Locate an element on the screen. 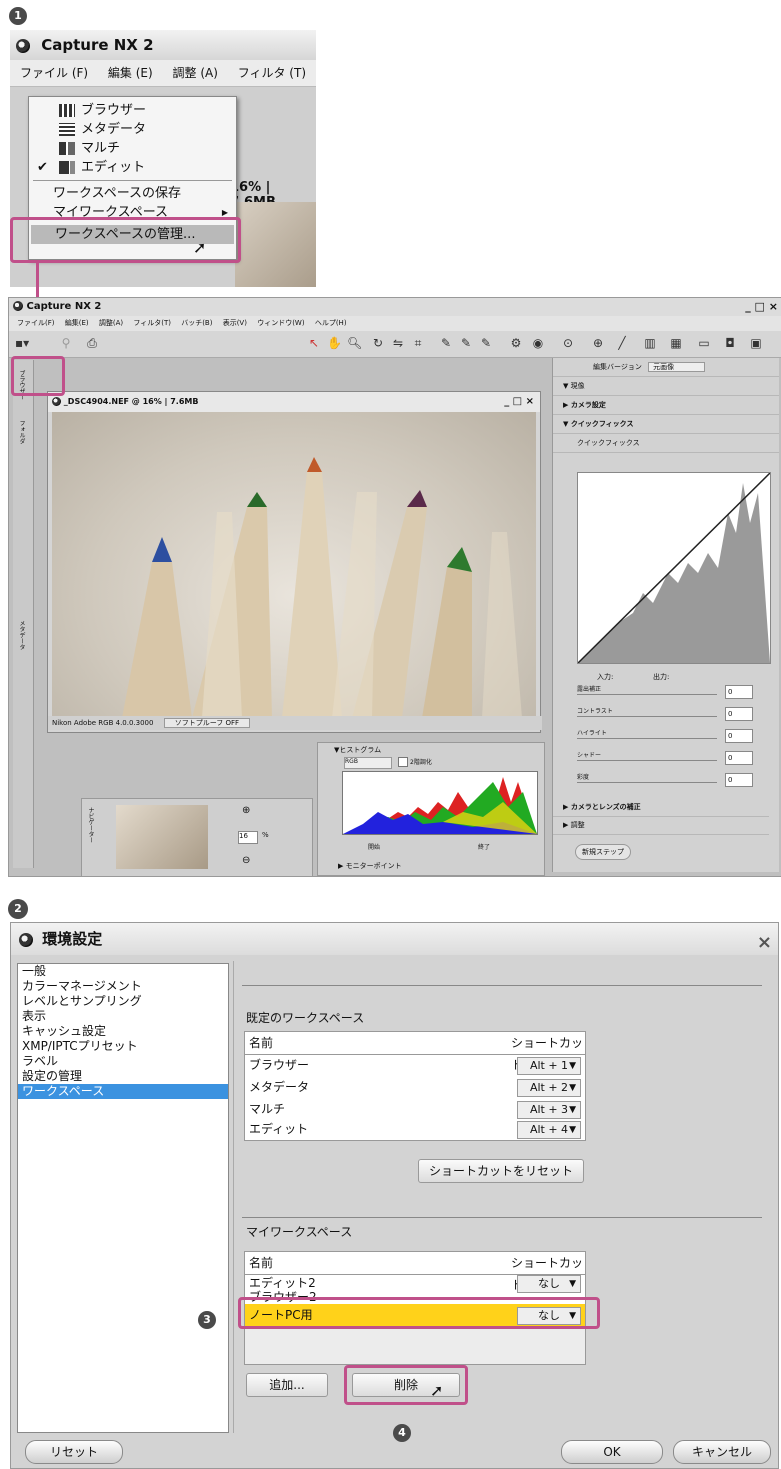 This screenshot has width=781, height=1469. category-color-management: カラーマネージメント is located at coordinates (123, 986).